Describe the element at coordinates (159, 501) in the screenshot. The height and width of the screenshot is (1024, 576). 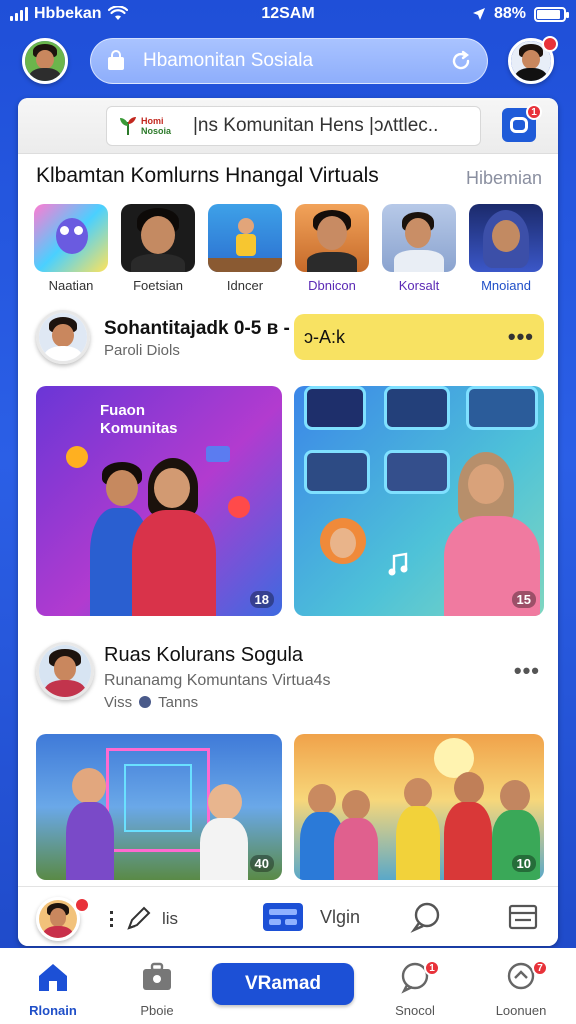
I see `post-image-left: Fuaon Komunitas 18` at that location.